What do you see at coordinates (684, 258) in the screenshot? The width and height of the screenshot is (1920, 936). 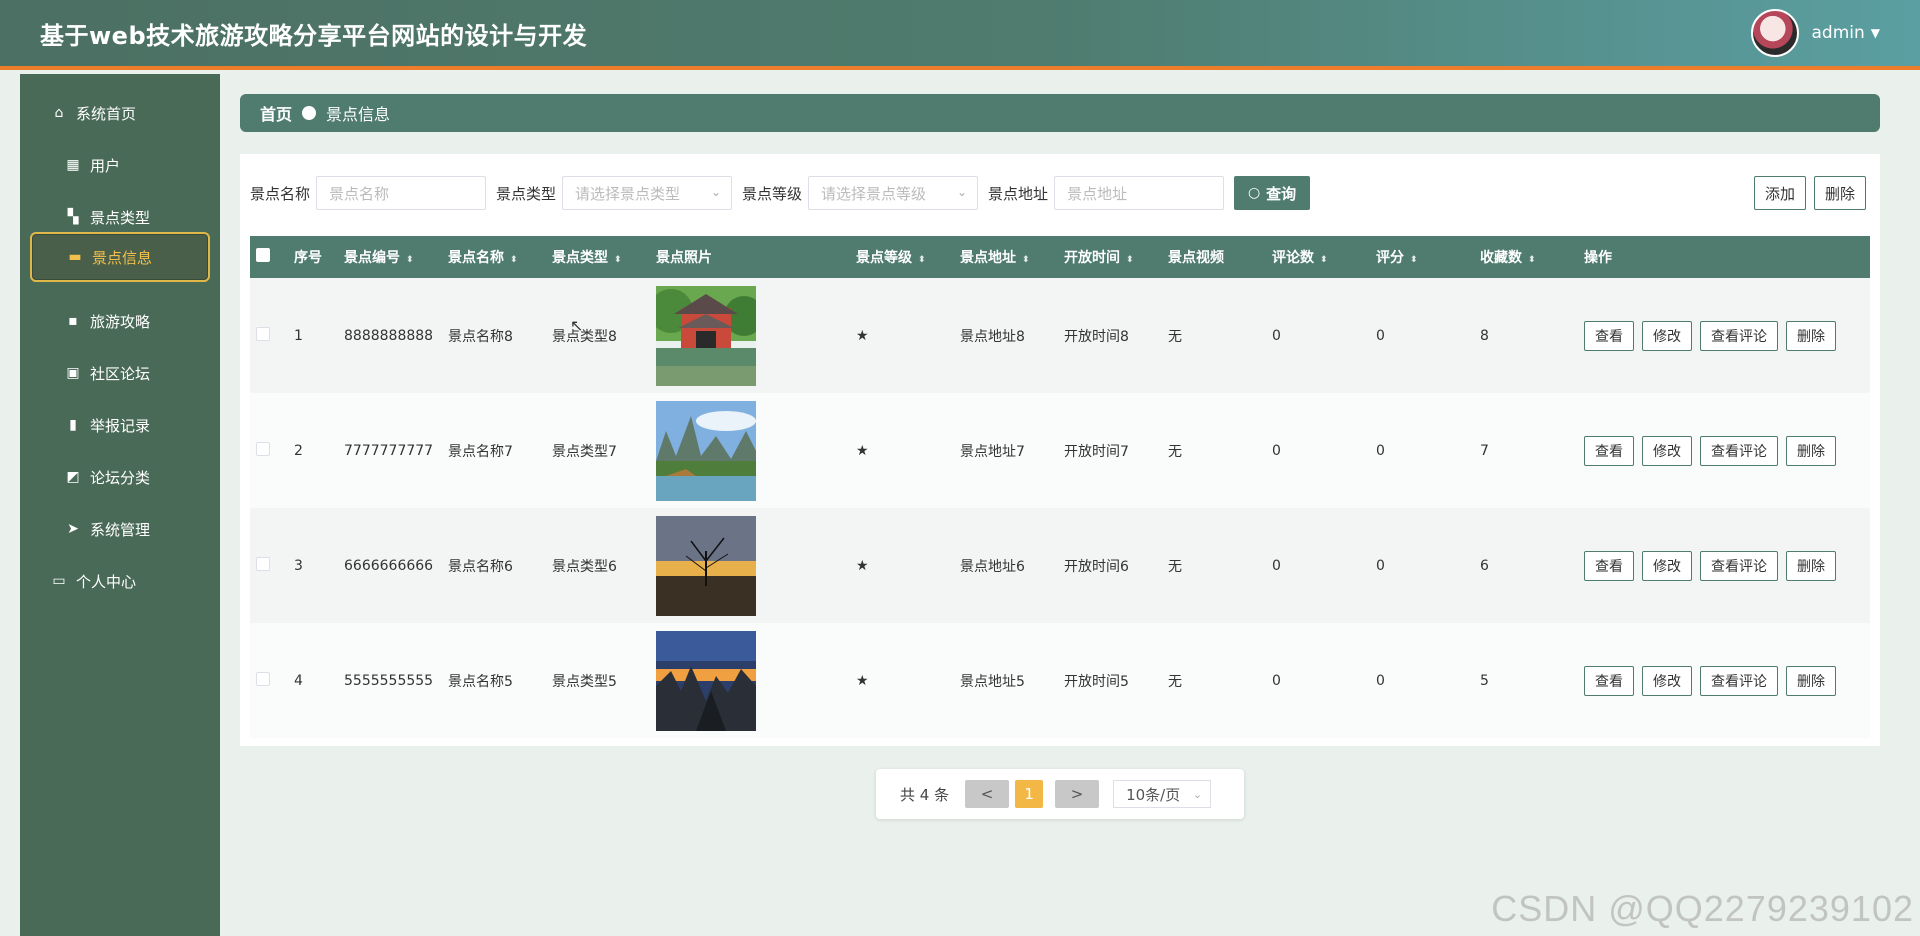 I see `column-header-label: 景点照片` at bounding box center [684, 258].